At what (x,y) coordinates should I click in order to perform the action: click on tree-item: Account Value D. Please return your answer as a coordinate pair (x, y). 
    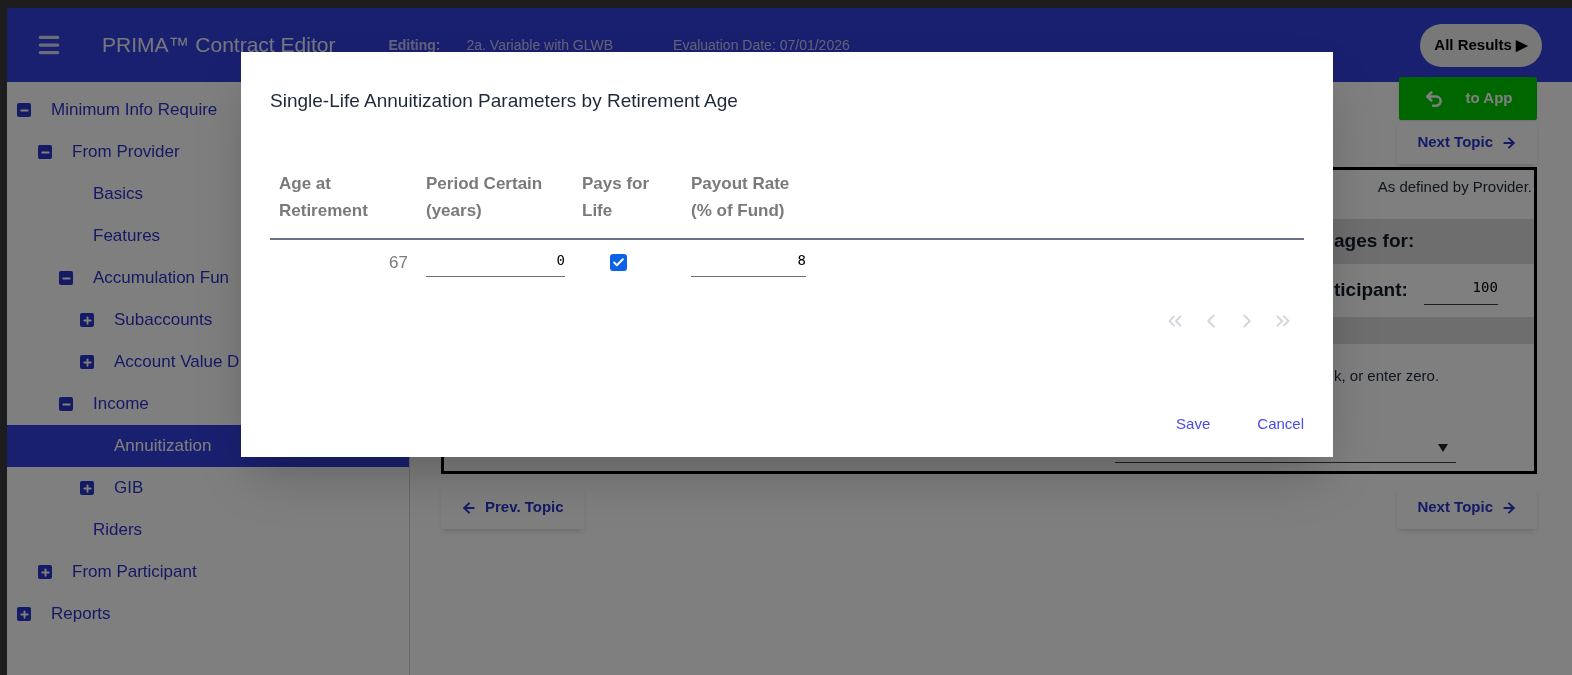
    Looking at the image, I should click on (208, 362).